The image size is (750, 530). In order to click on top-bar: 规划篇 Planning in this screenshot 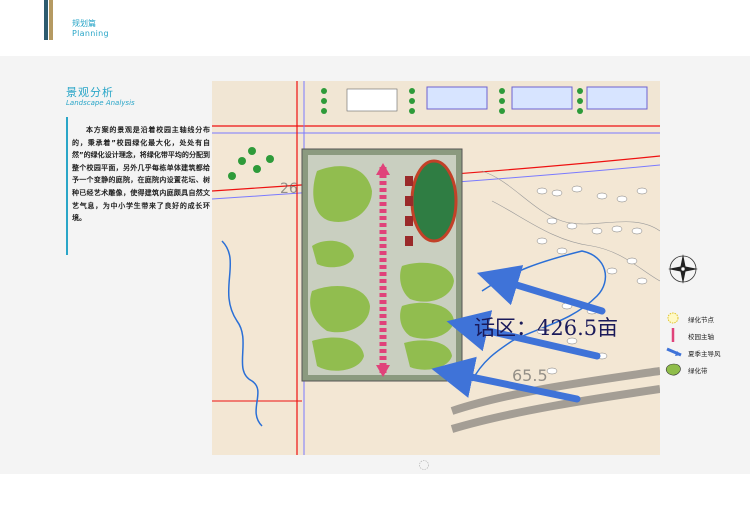, I will do `click(375, 26)`.